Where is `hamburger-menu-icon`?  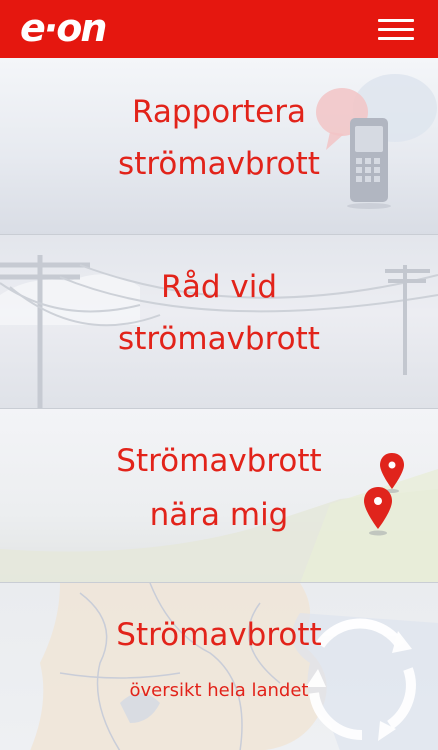 hamburger-menu-icon is located at coordinates (396, 29).